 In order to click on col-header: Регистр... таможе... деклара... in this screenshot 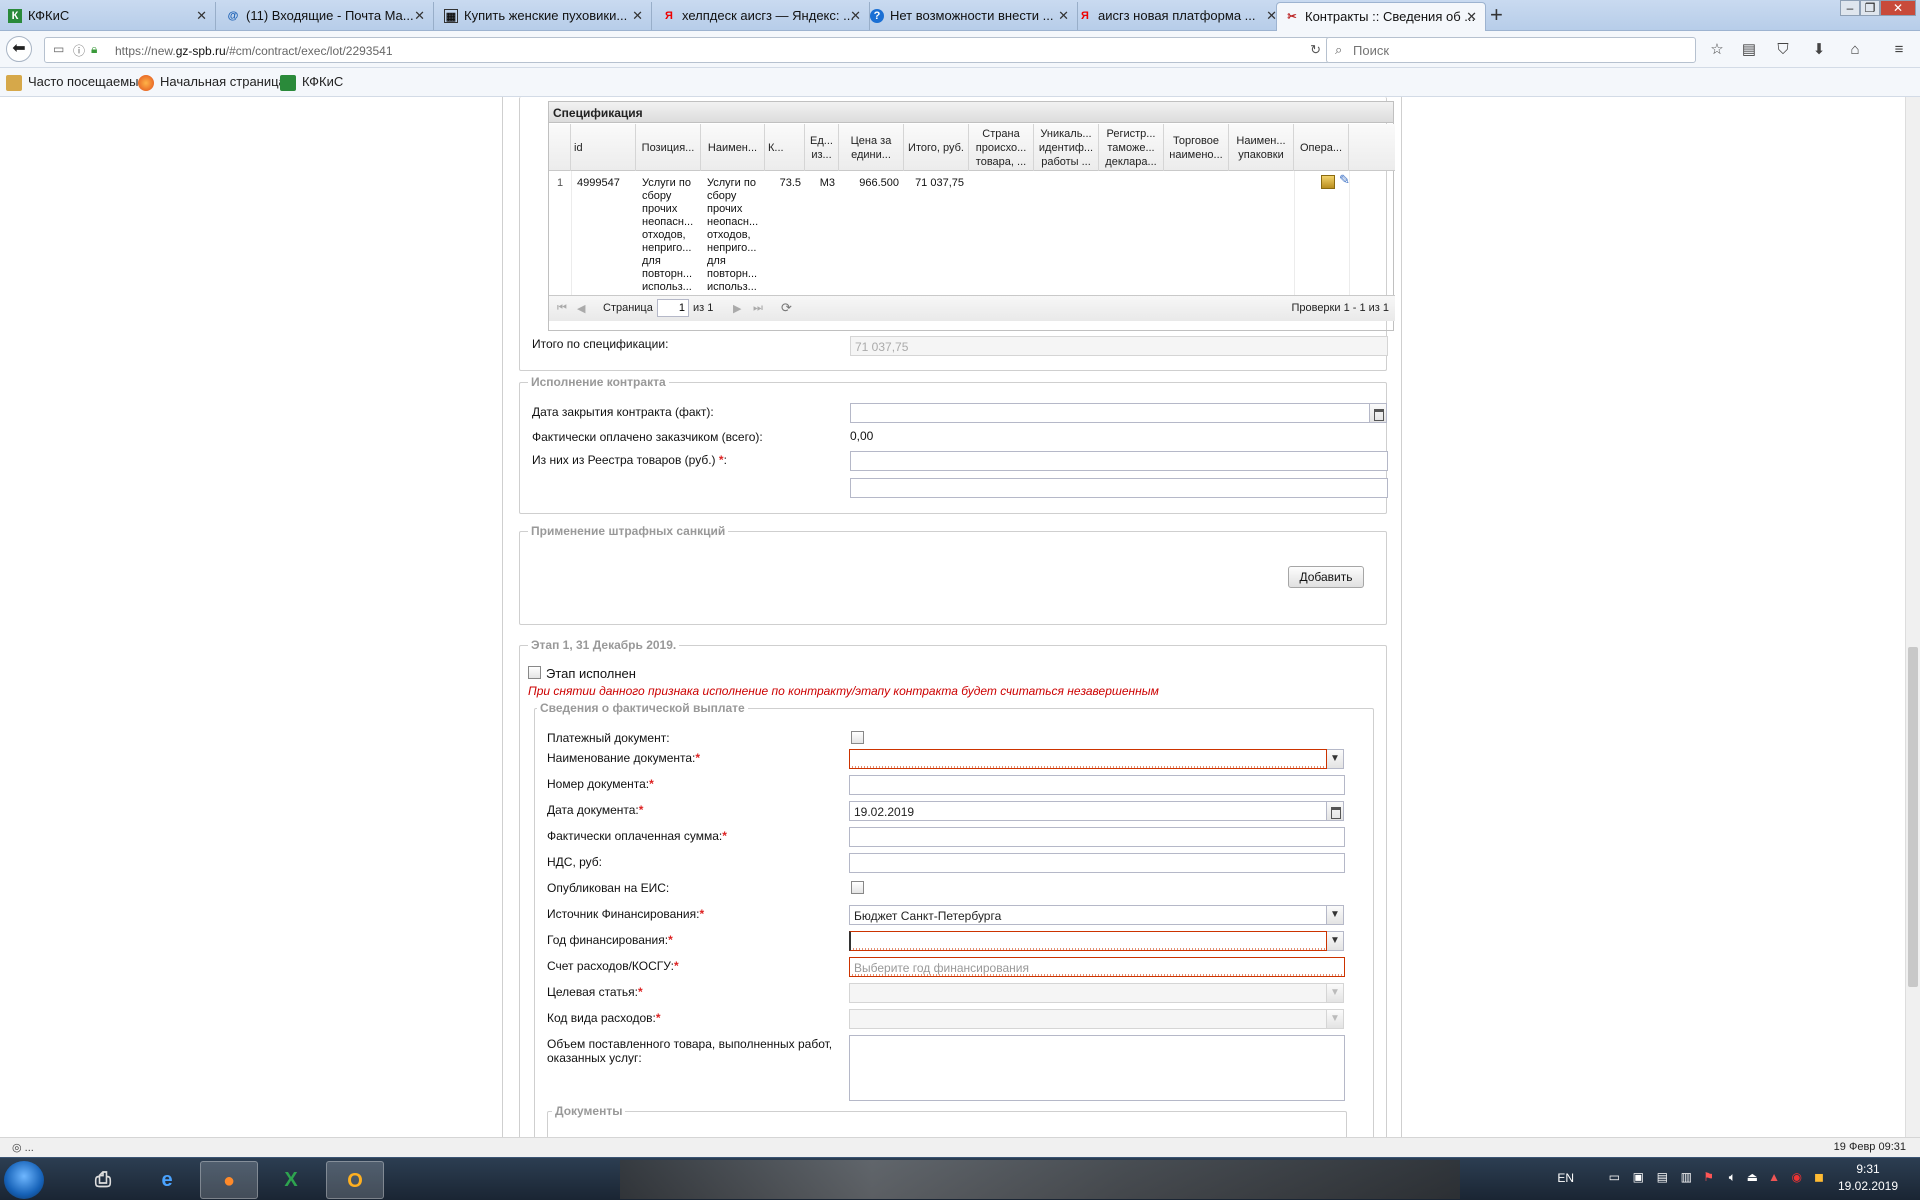, I will do `click(1131, 147)`.